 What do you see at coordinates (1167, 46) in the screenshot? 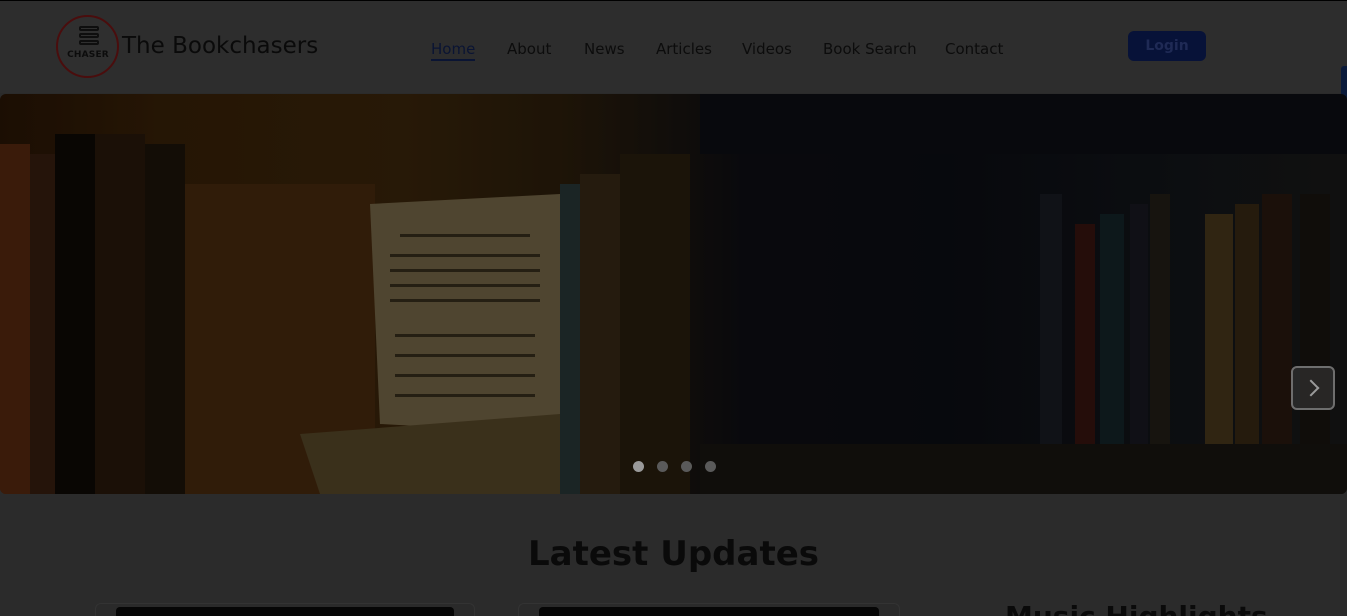
I see `login-button: Login` at bounding box center [1167, 46].